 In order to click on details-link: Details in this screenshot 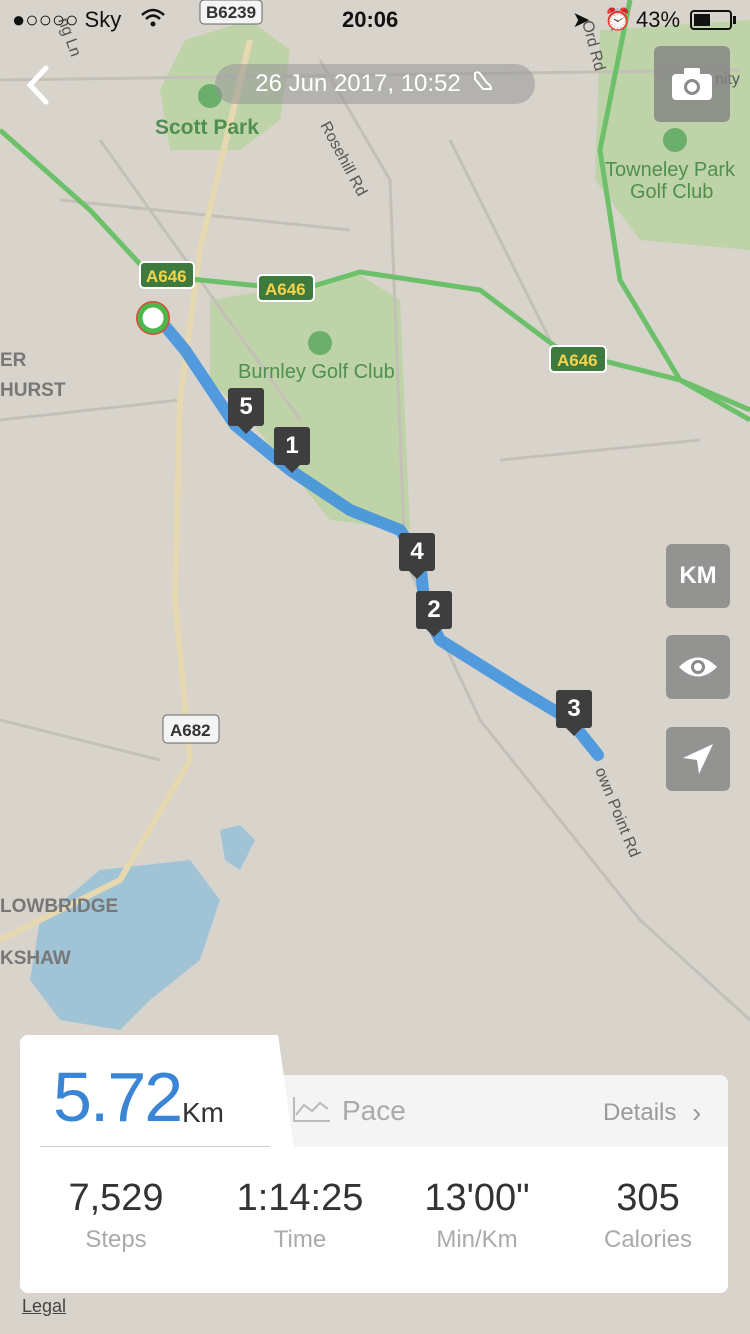, I will do `click(639, 1113)`.